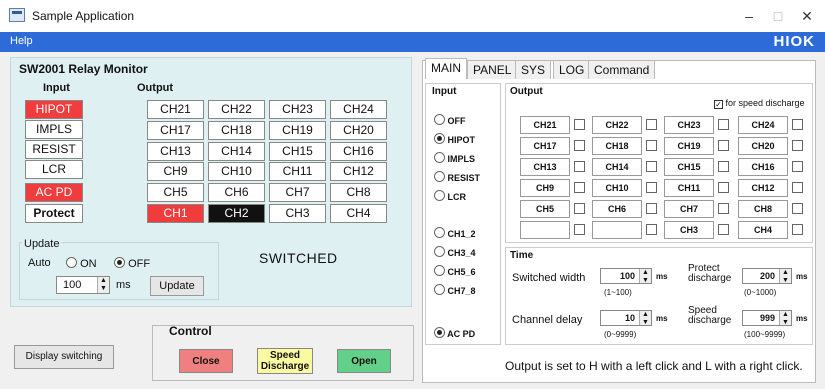 This screenshot has height=389, width=825. Describe the element at coordinates (545, 167) in the screenshot. I see `main-output-ch13: CH13` at that location.